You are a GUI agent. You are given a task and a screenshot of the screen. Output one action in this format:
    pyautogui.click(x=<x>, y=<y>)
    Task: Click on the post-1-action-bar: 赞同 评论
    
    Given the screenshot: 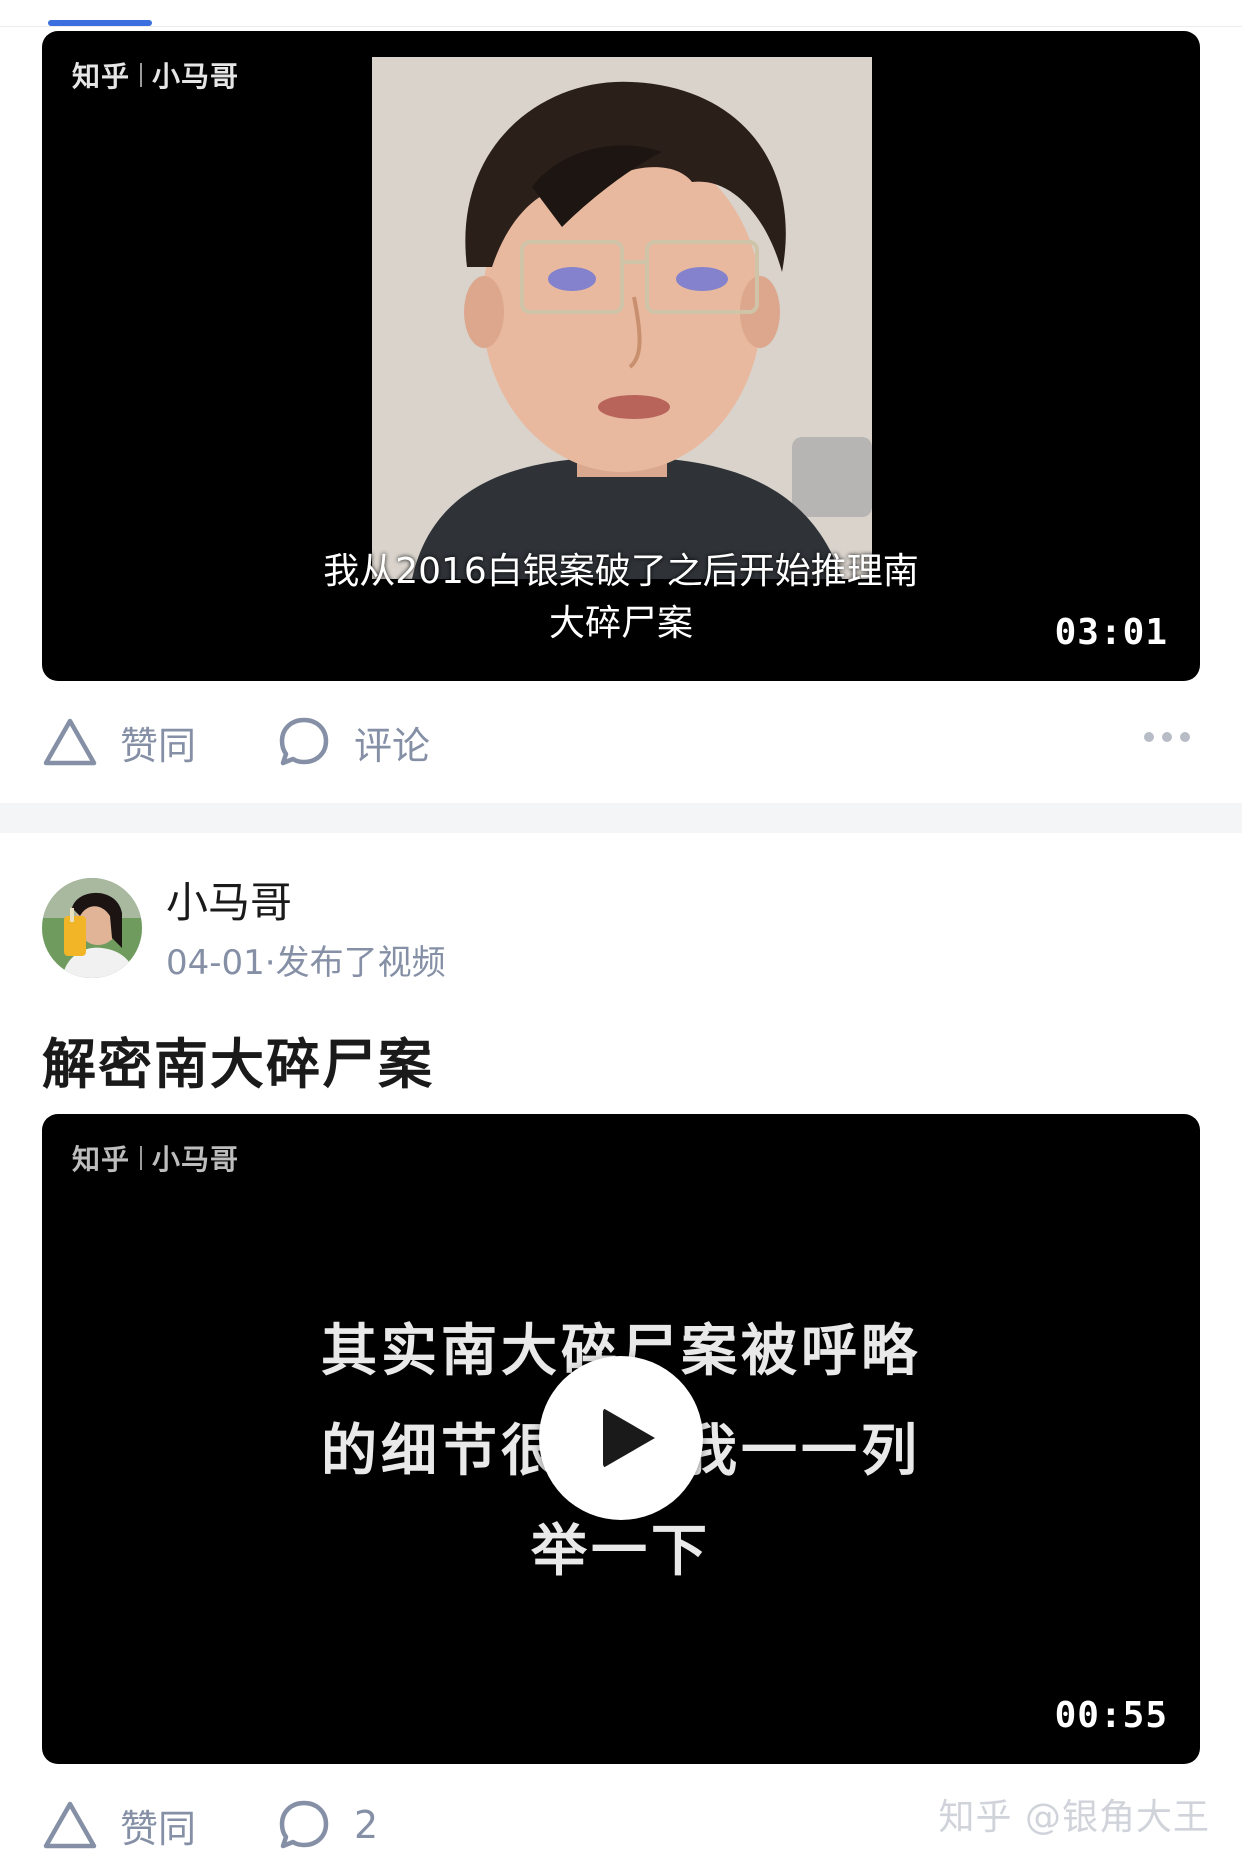 What is the action you would take?
    pyautogui.click(x=621, y=742)
    